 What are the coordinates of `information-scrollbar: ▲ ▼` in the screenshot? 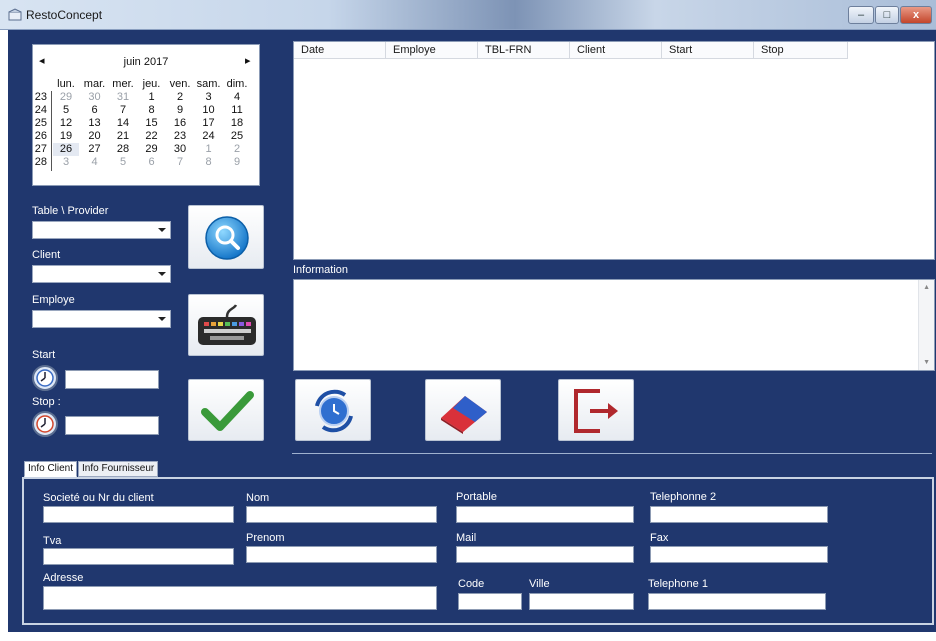 It's located at (926, 325).